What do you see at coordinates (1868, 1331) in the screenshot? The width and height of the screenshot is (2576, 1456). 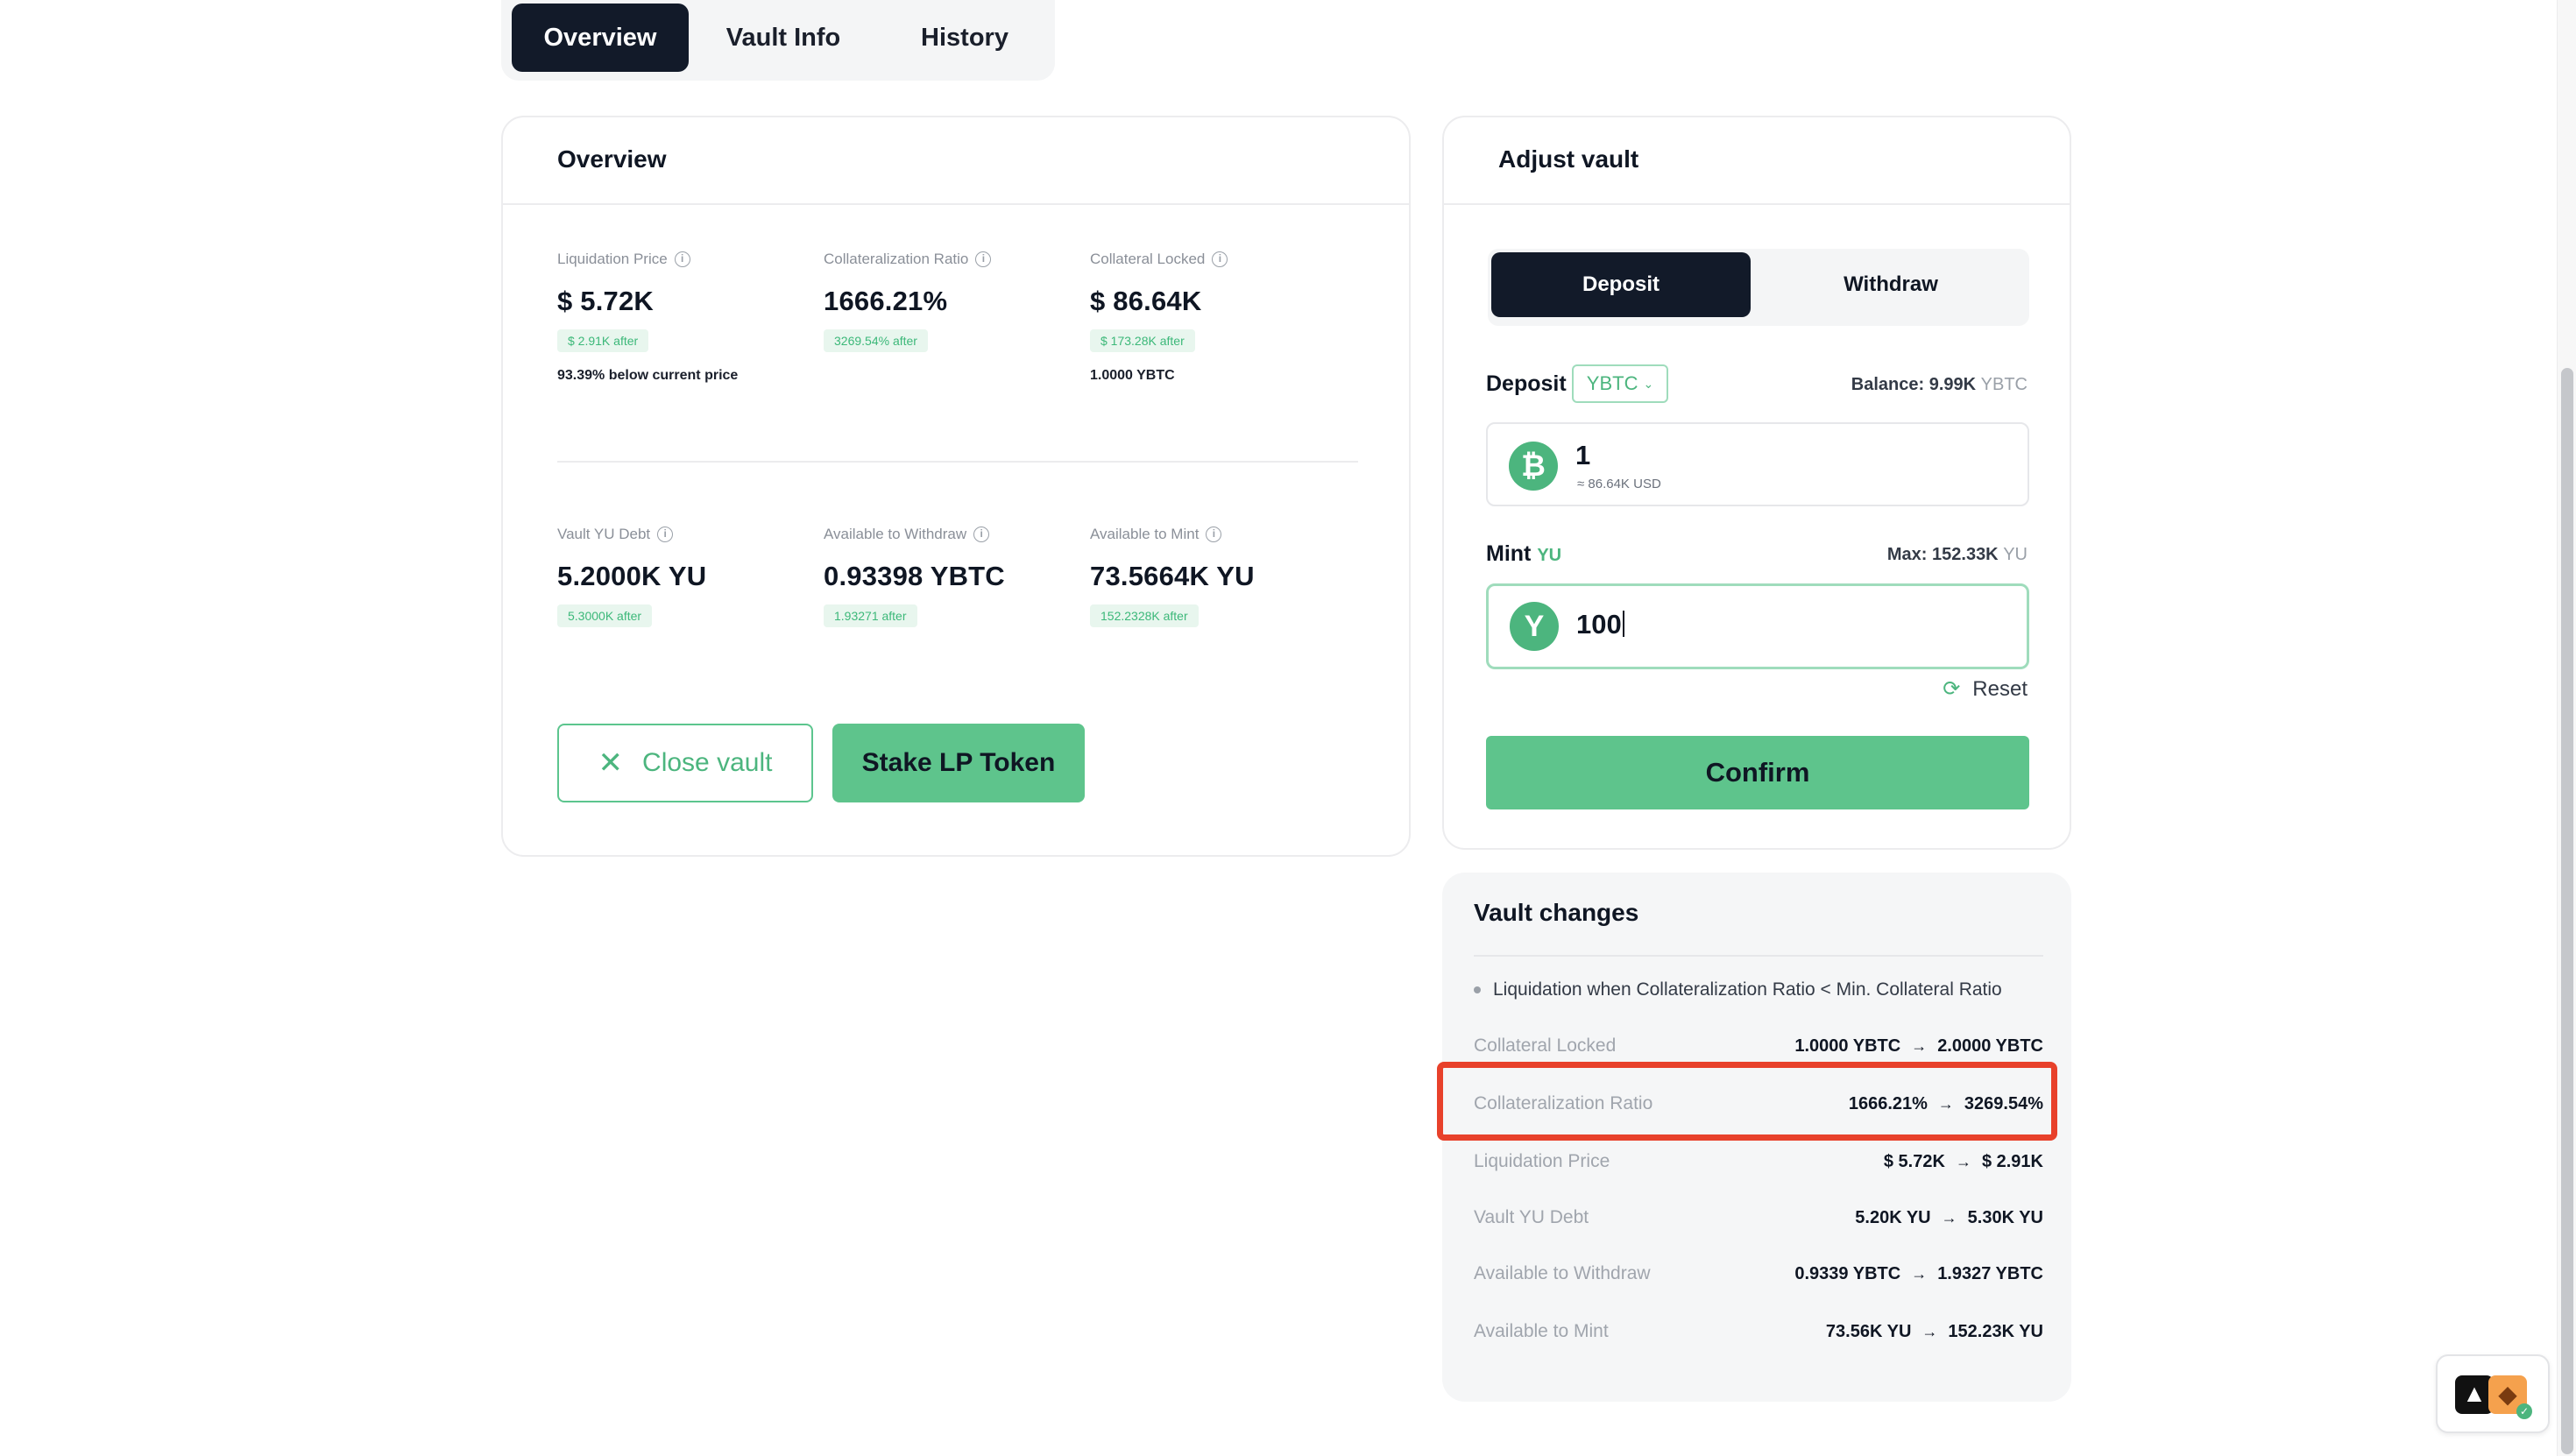 I see `change-from: 73.56K YU` at bounding box center [1868, 1331].